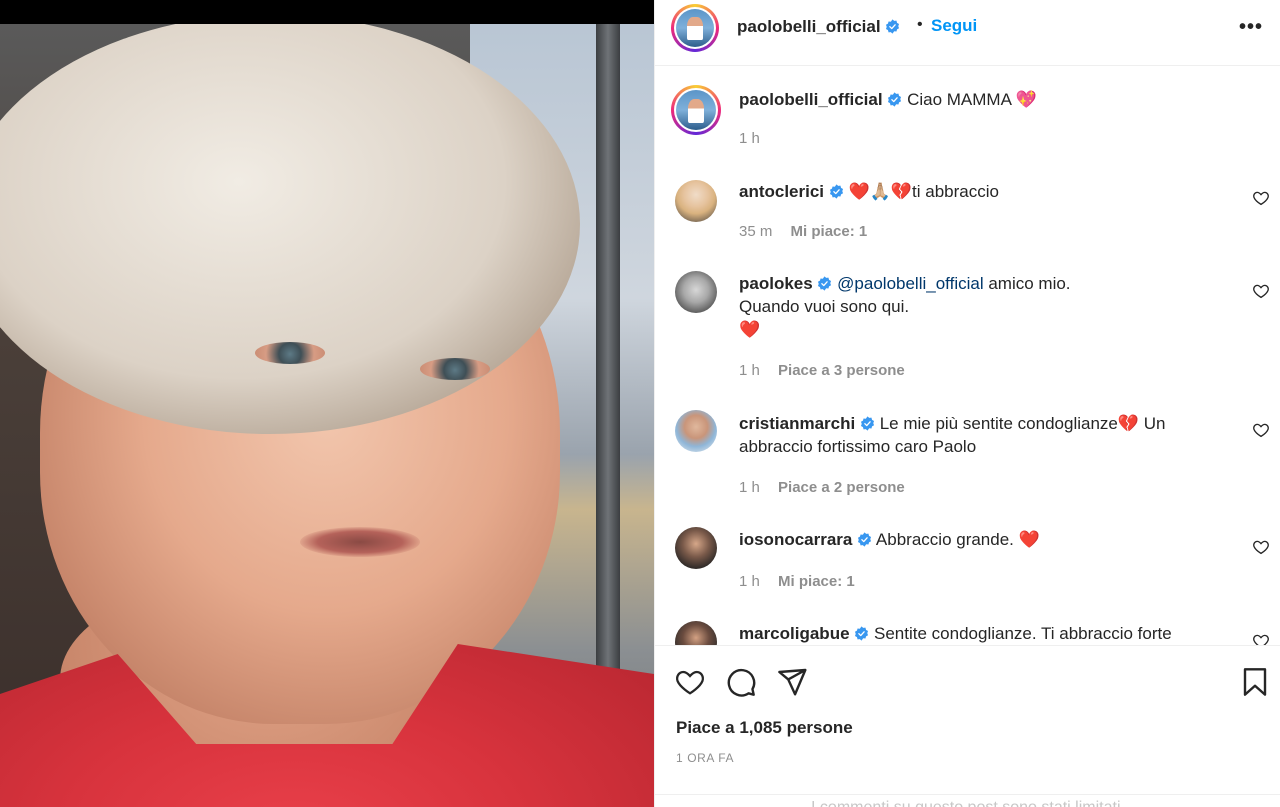 This screenshot has width=1280, height=807. I want to click on bookmark-icon, so click(1255, 682).